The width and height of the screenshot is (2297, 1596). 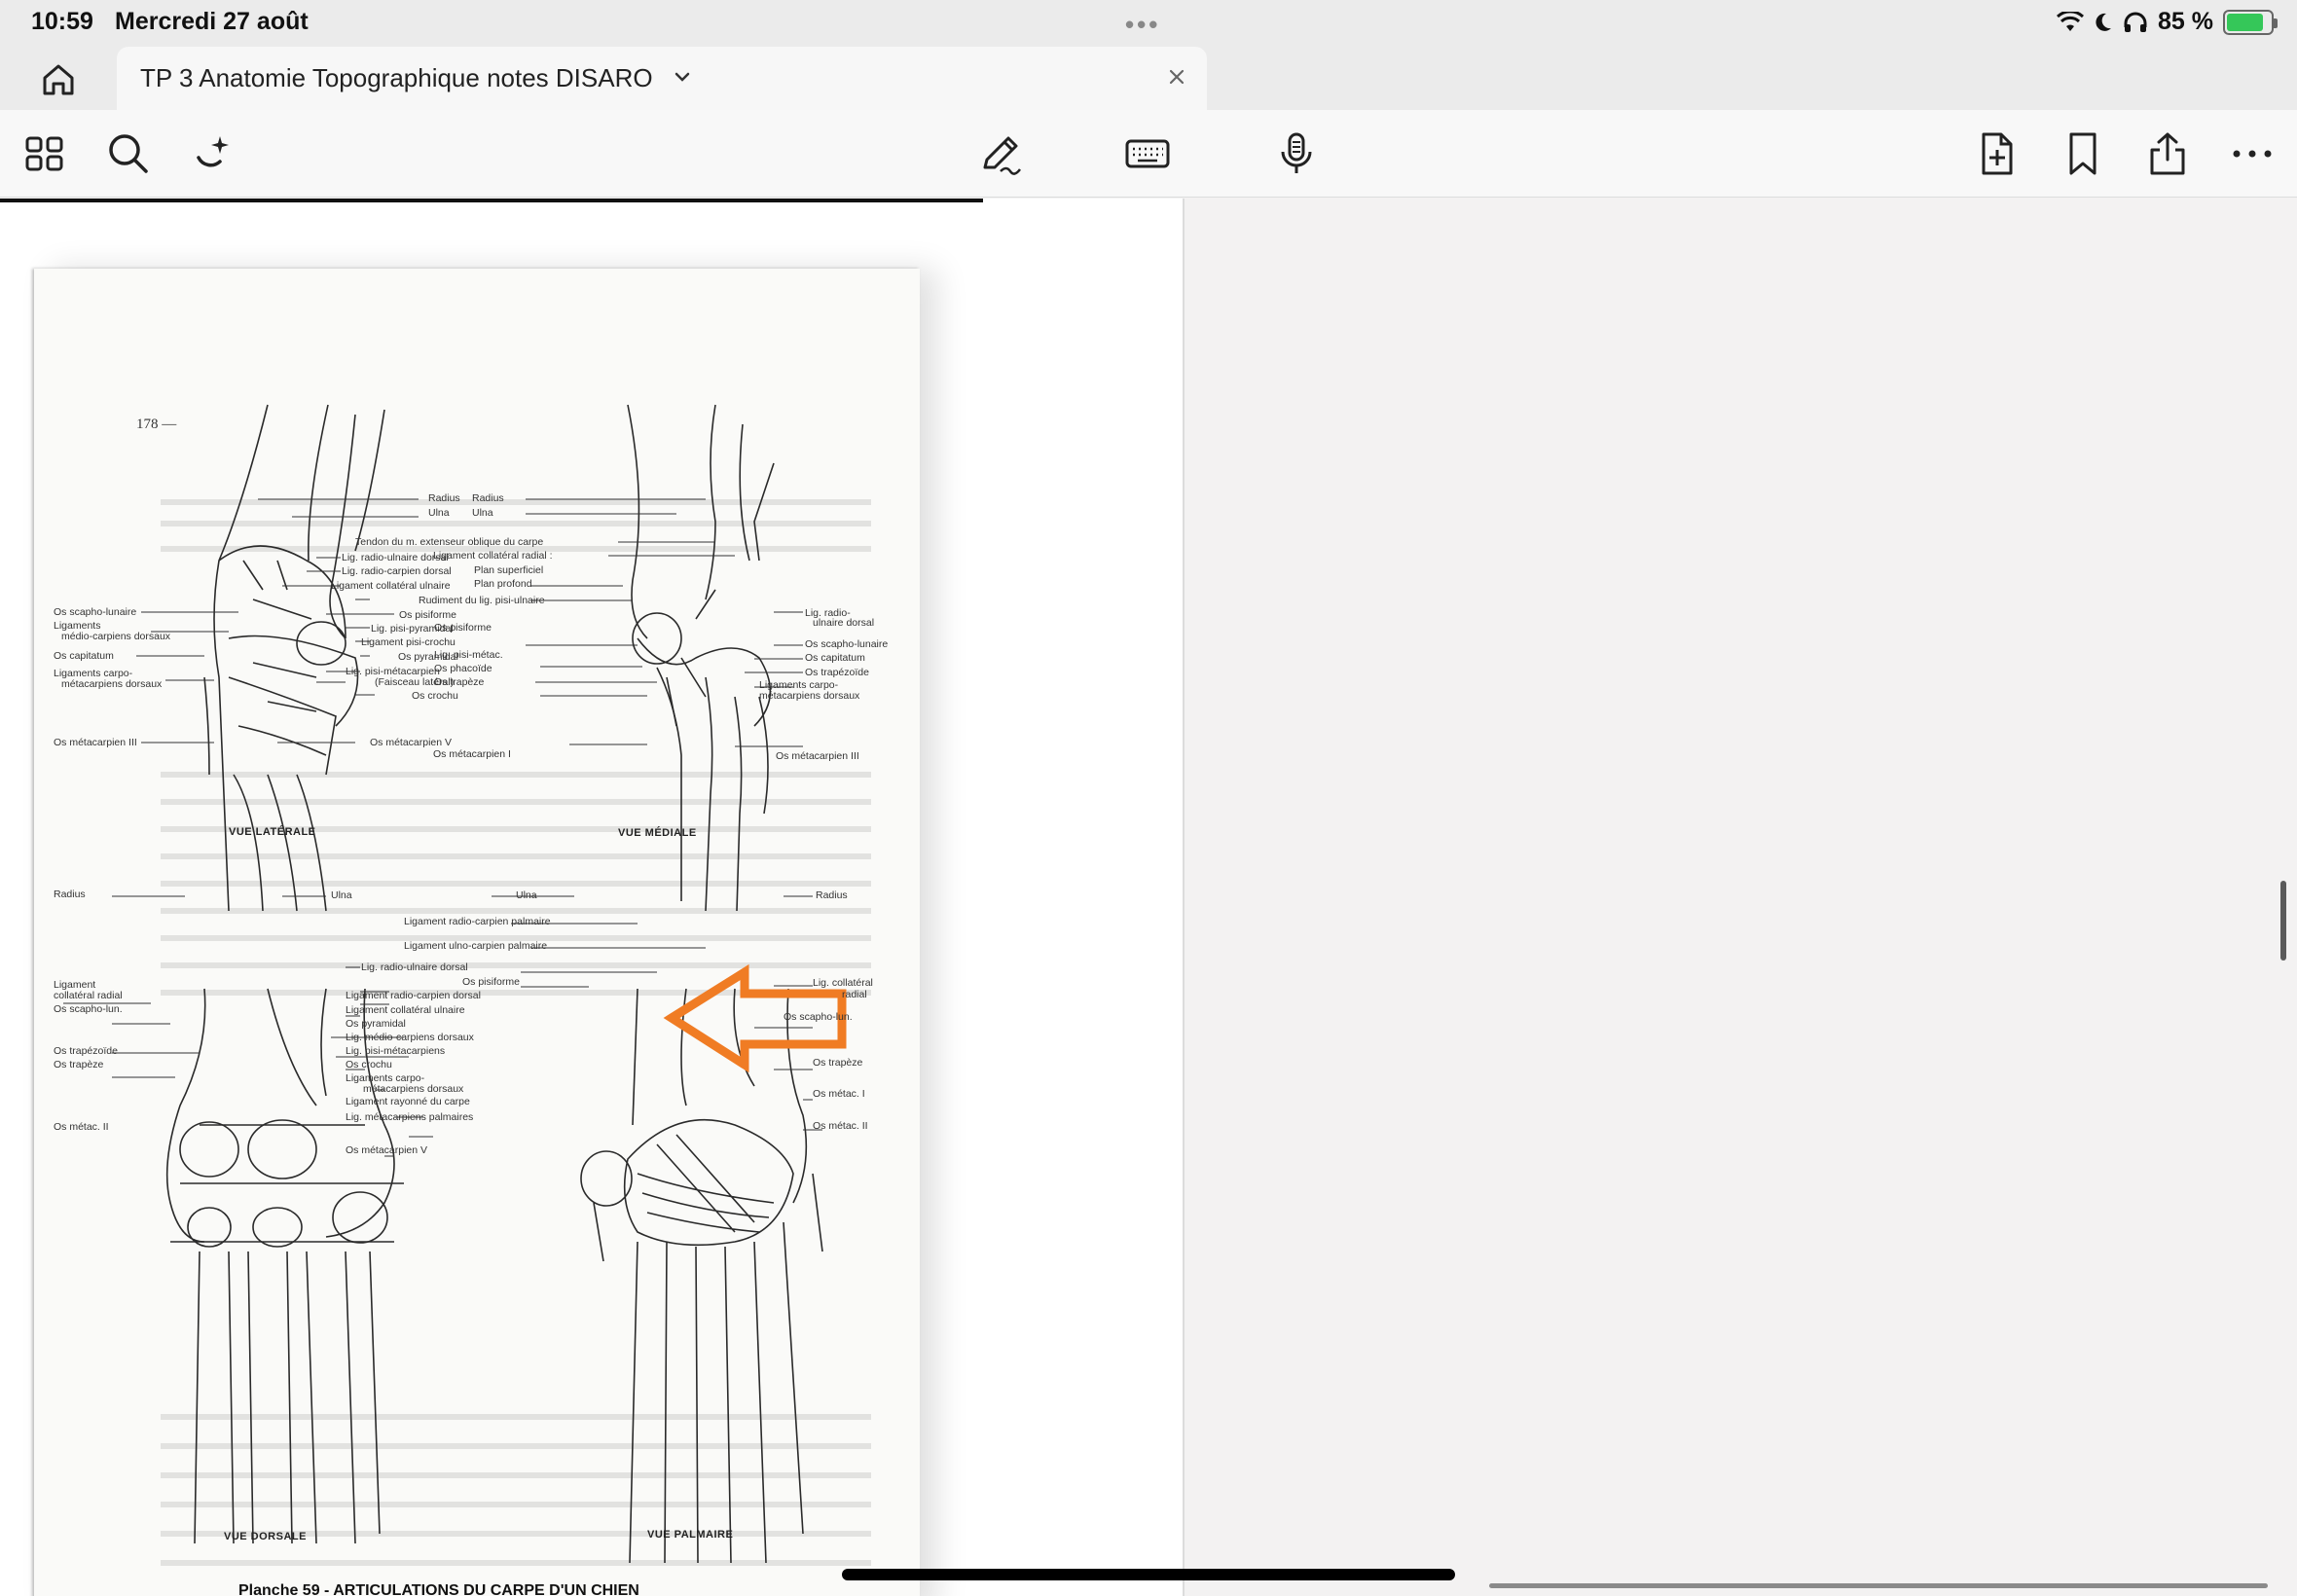 I want to click on label: Lig. pisi-métac., so click(x=468, y=655).